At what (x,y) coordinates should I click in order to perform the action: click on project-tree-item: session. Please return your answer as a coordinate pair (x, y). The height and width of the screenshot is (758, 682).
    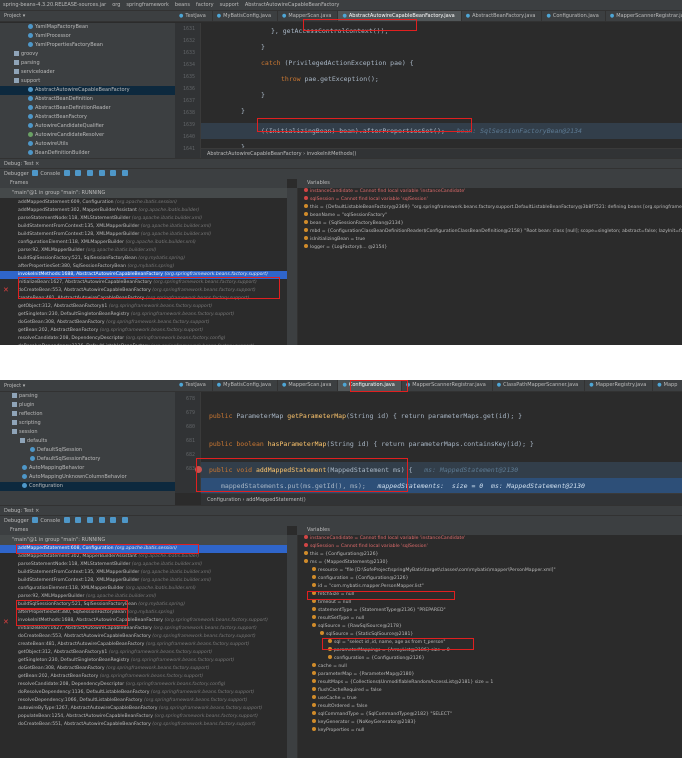
    Looking at the image, I should click on (87, 432).